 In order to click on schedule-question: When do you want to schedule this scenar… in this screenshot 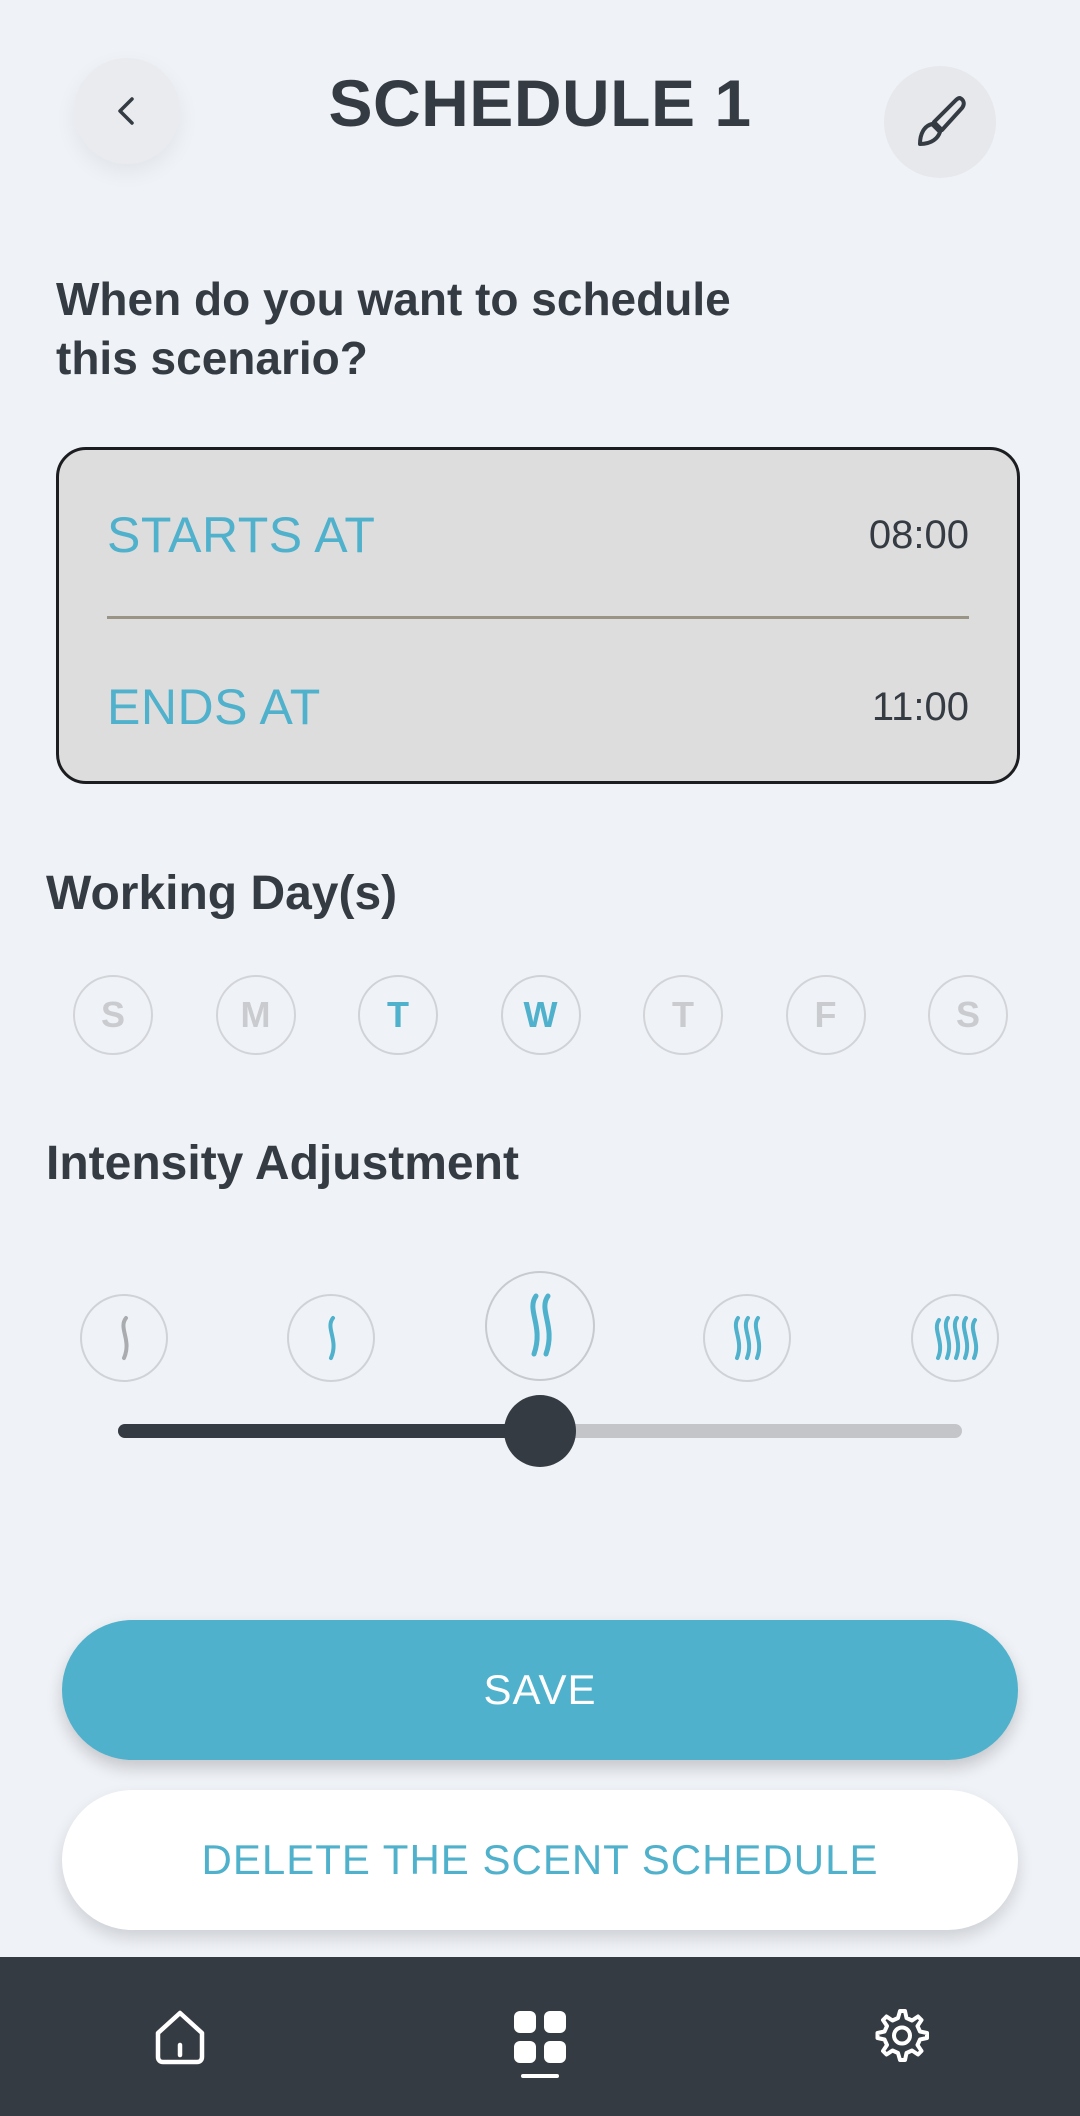, I will do `click(393, 328)`.